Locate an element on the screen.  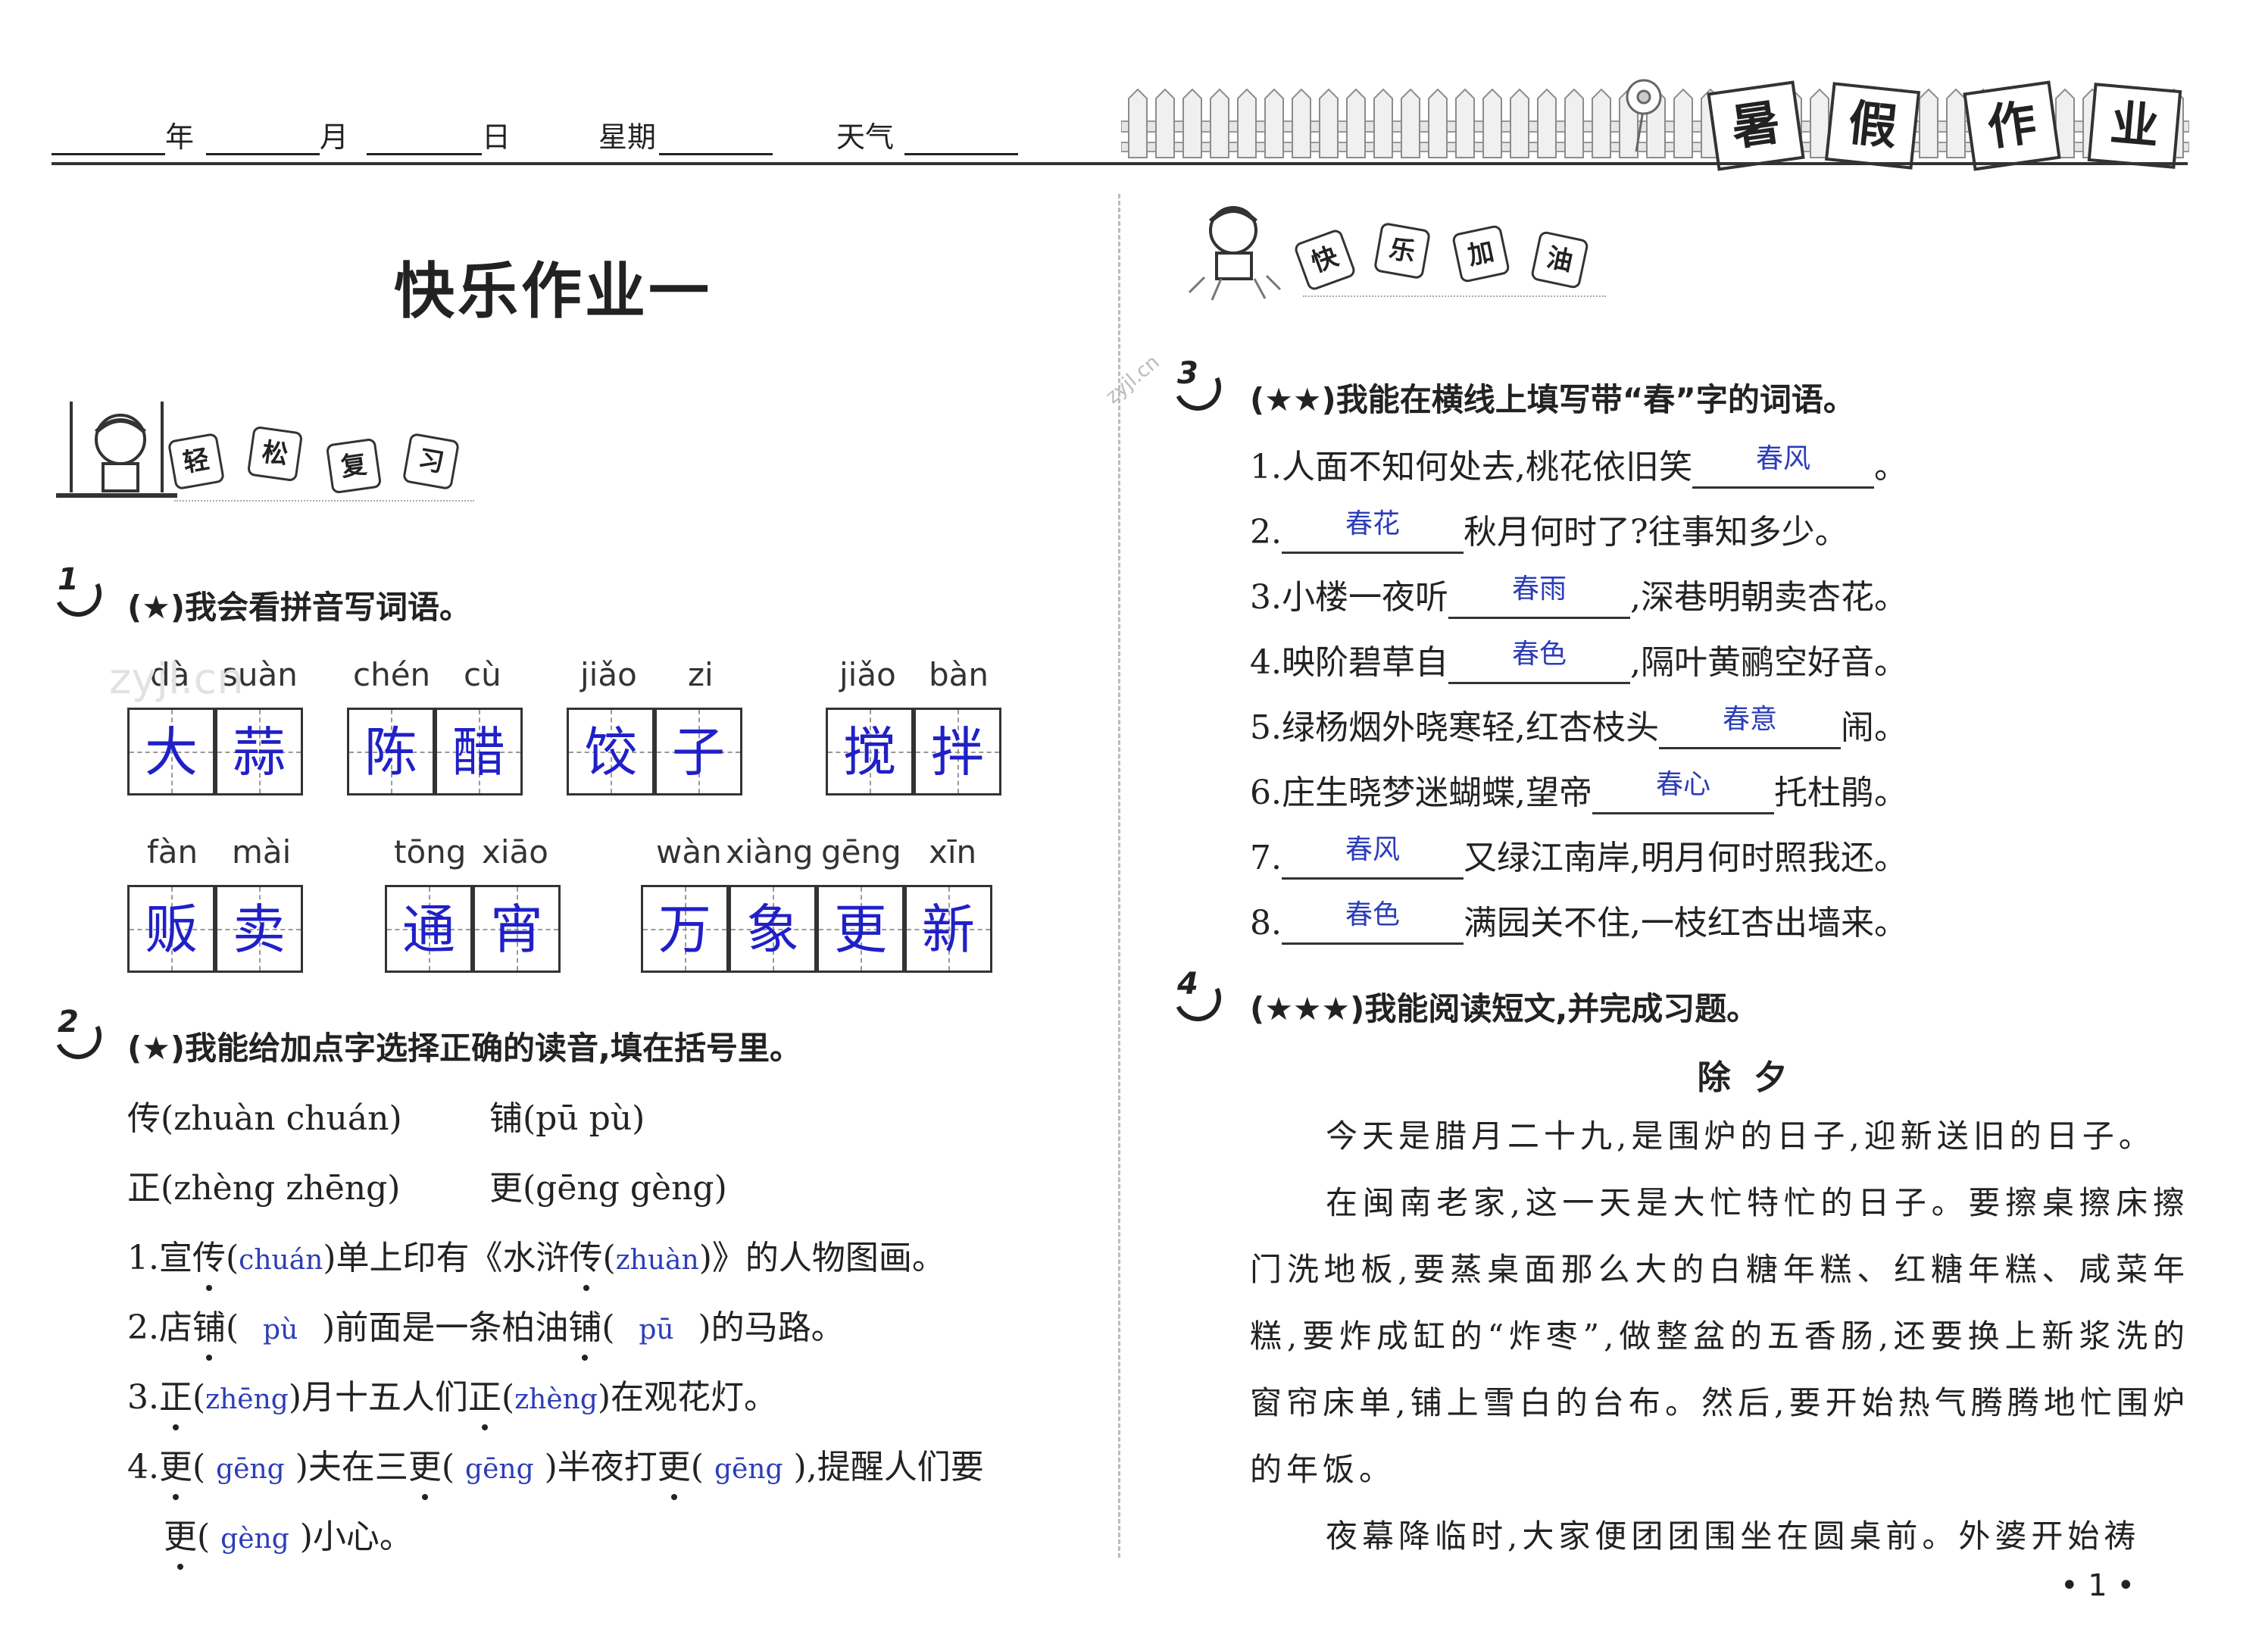
reading-option: 铺(pū pù) is located at coordinates (567, 1118).